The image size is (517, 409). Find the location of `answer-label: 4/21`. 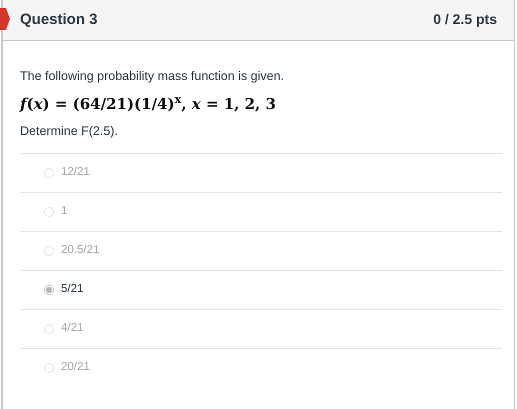

answer-label: 4/21 is located at coordinates (72, 328).